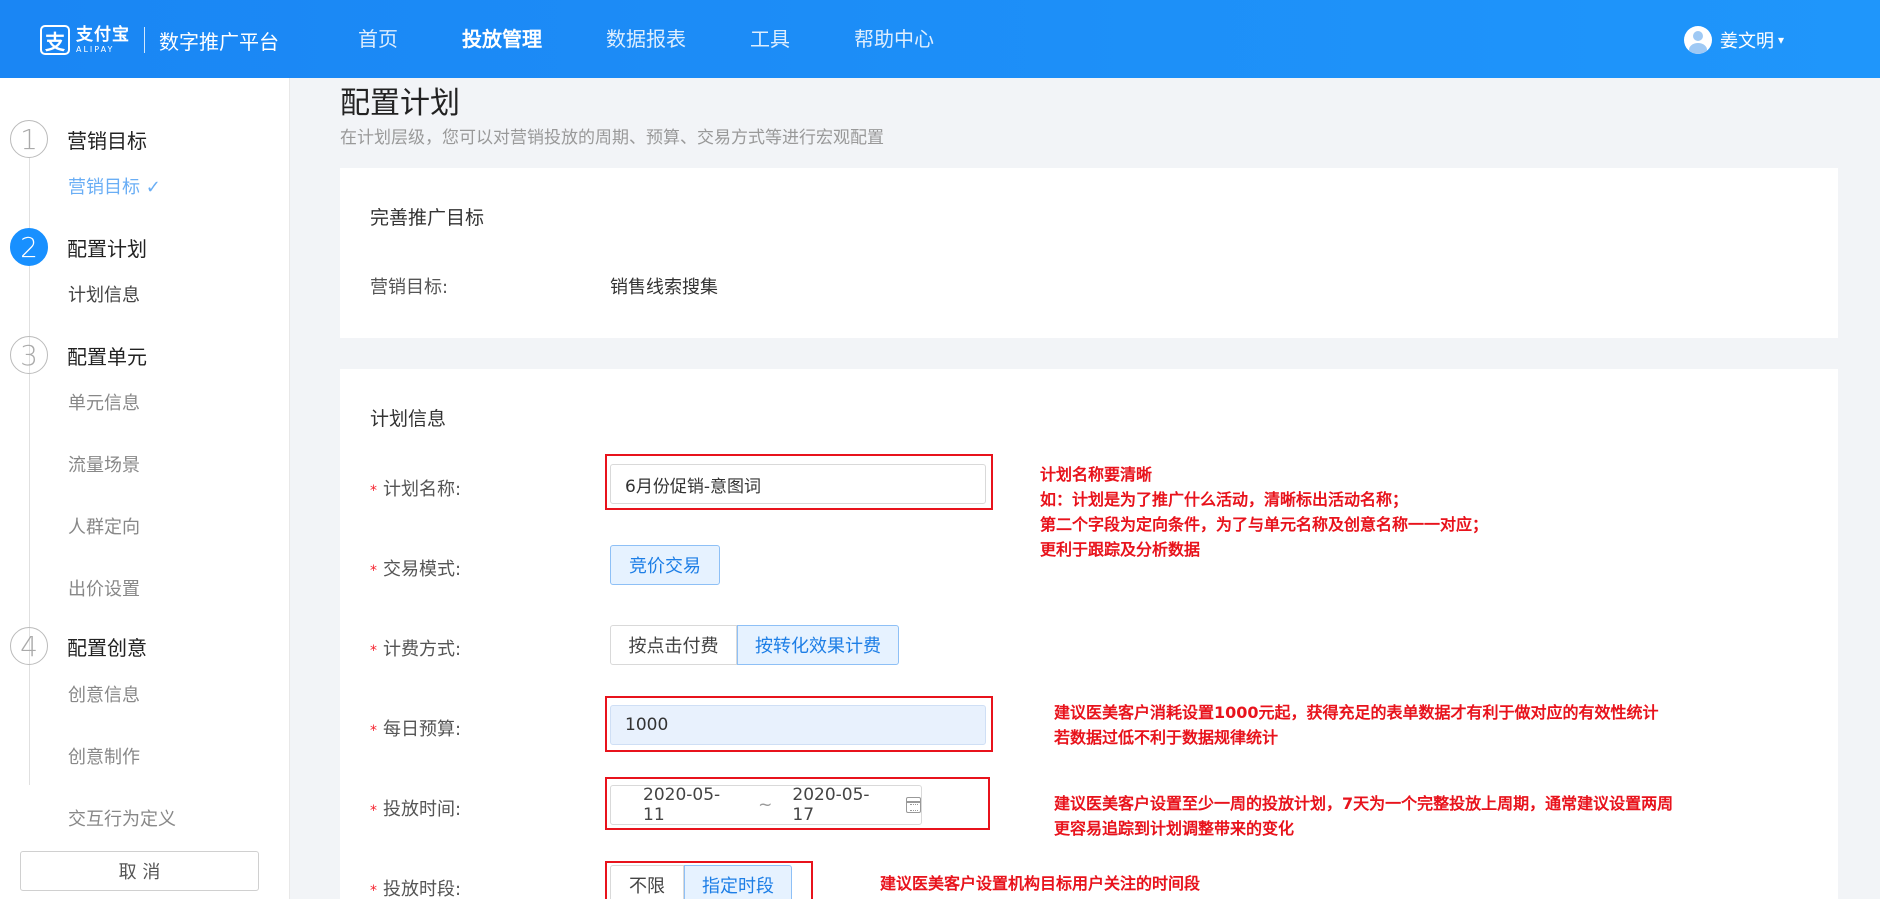 Image resolution: width=1880 pixels, height=899 pixels. I want to click on step-title: 营销目标, so click(107, 140).